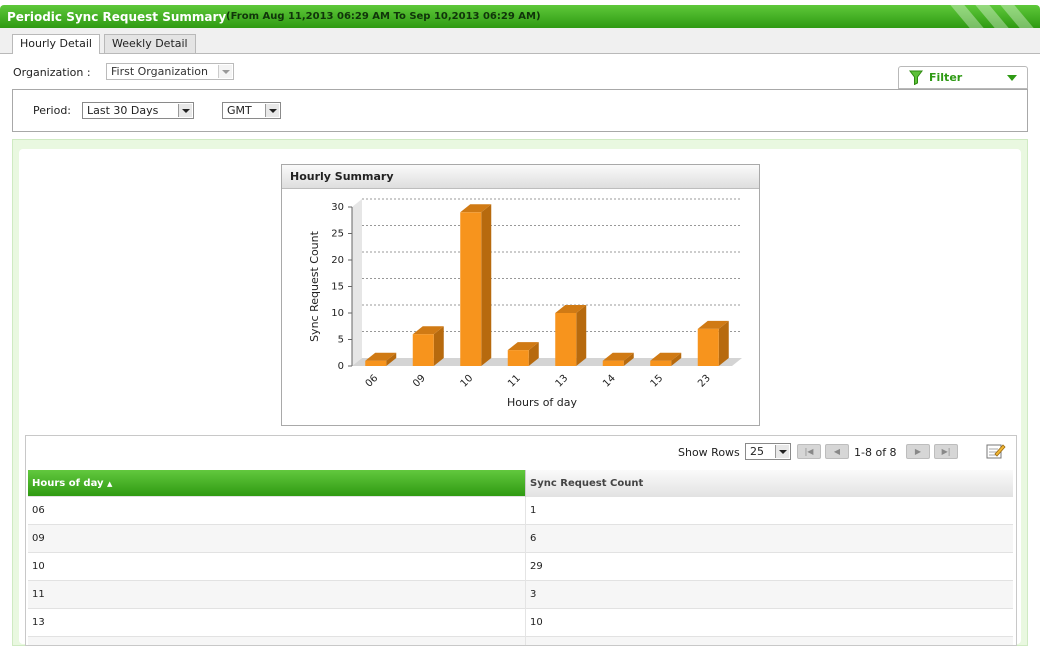 The height and width of the screenshot is (646, 1054). I want to click on column-header-label: Hours of day, so click(68, 483).